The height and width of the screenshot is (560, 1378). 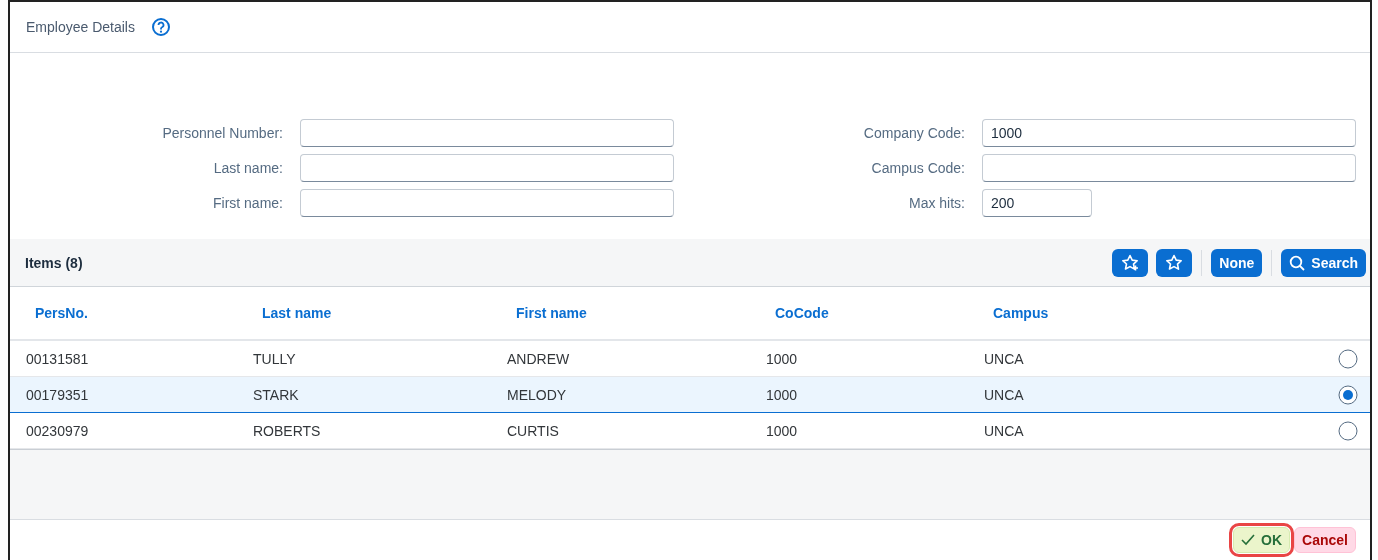 I want to click on star-plus-icon, so click(x=1130, y=262).